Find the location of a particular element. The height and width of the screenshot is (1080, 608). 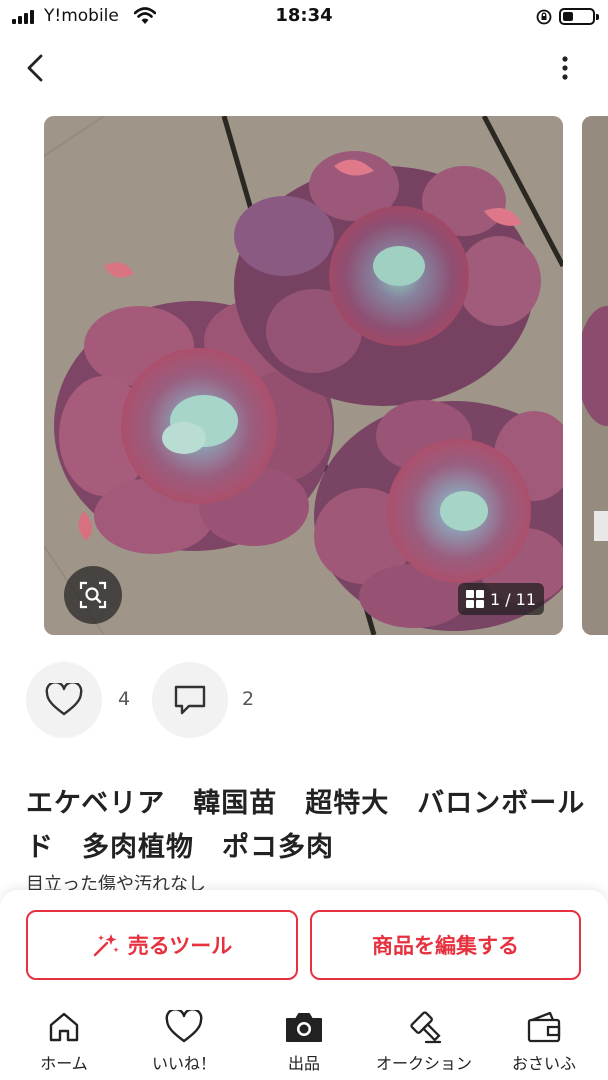

edit-item-label: 商品を編集する is located at coordinates (445, 946).